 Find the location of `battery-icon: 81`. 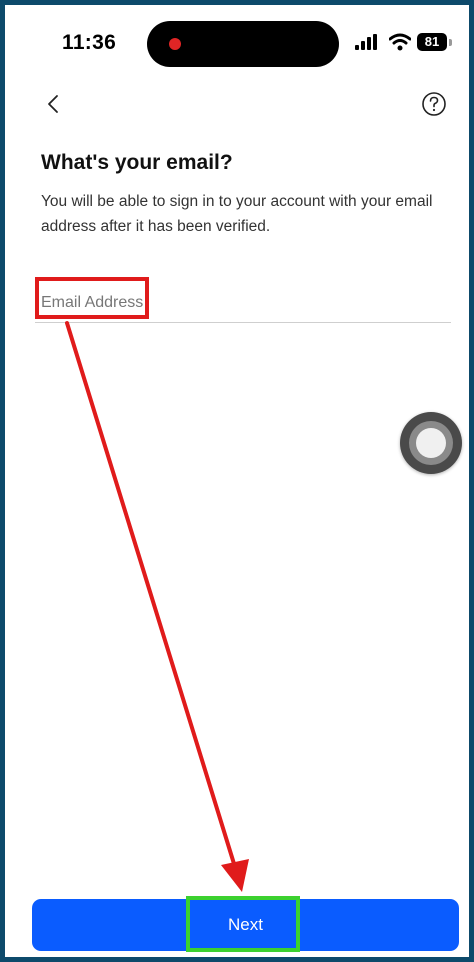

battery-icon: 81 is located at coordinates (432, 42).